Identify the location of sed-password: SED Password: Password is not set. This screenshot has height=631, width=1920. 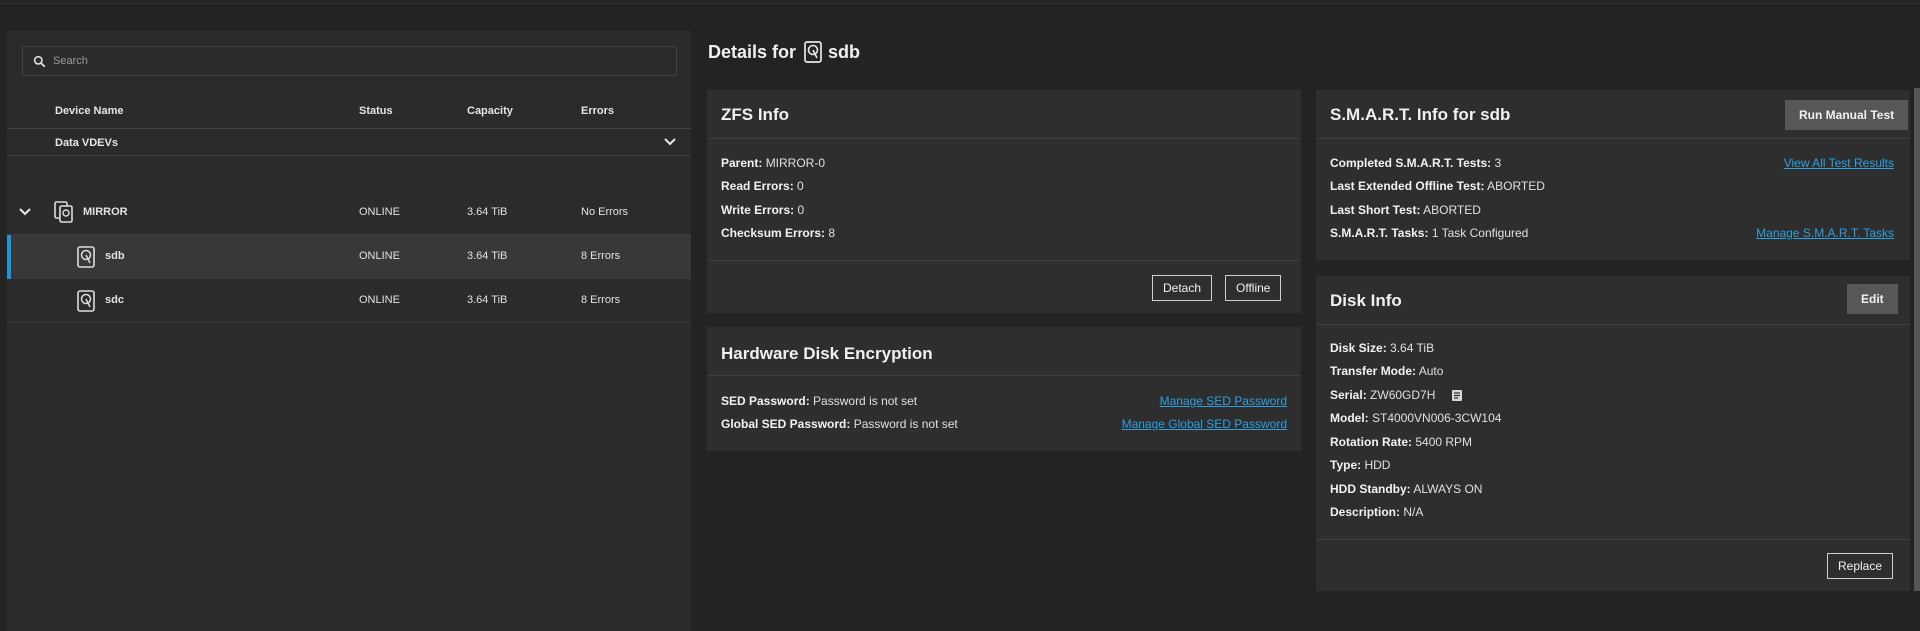
(819, 401).